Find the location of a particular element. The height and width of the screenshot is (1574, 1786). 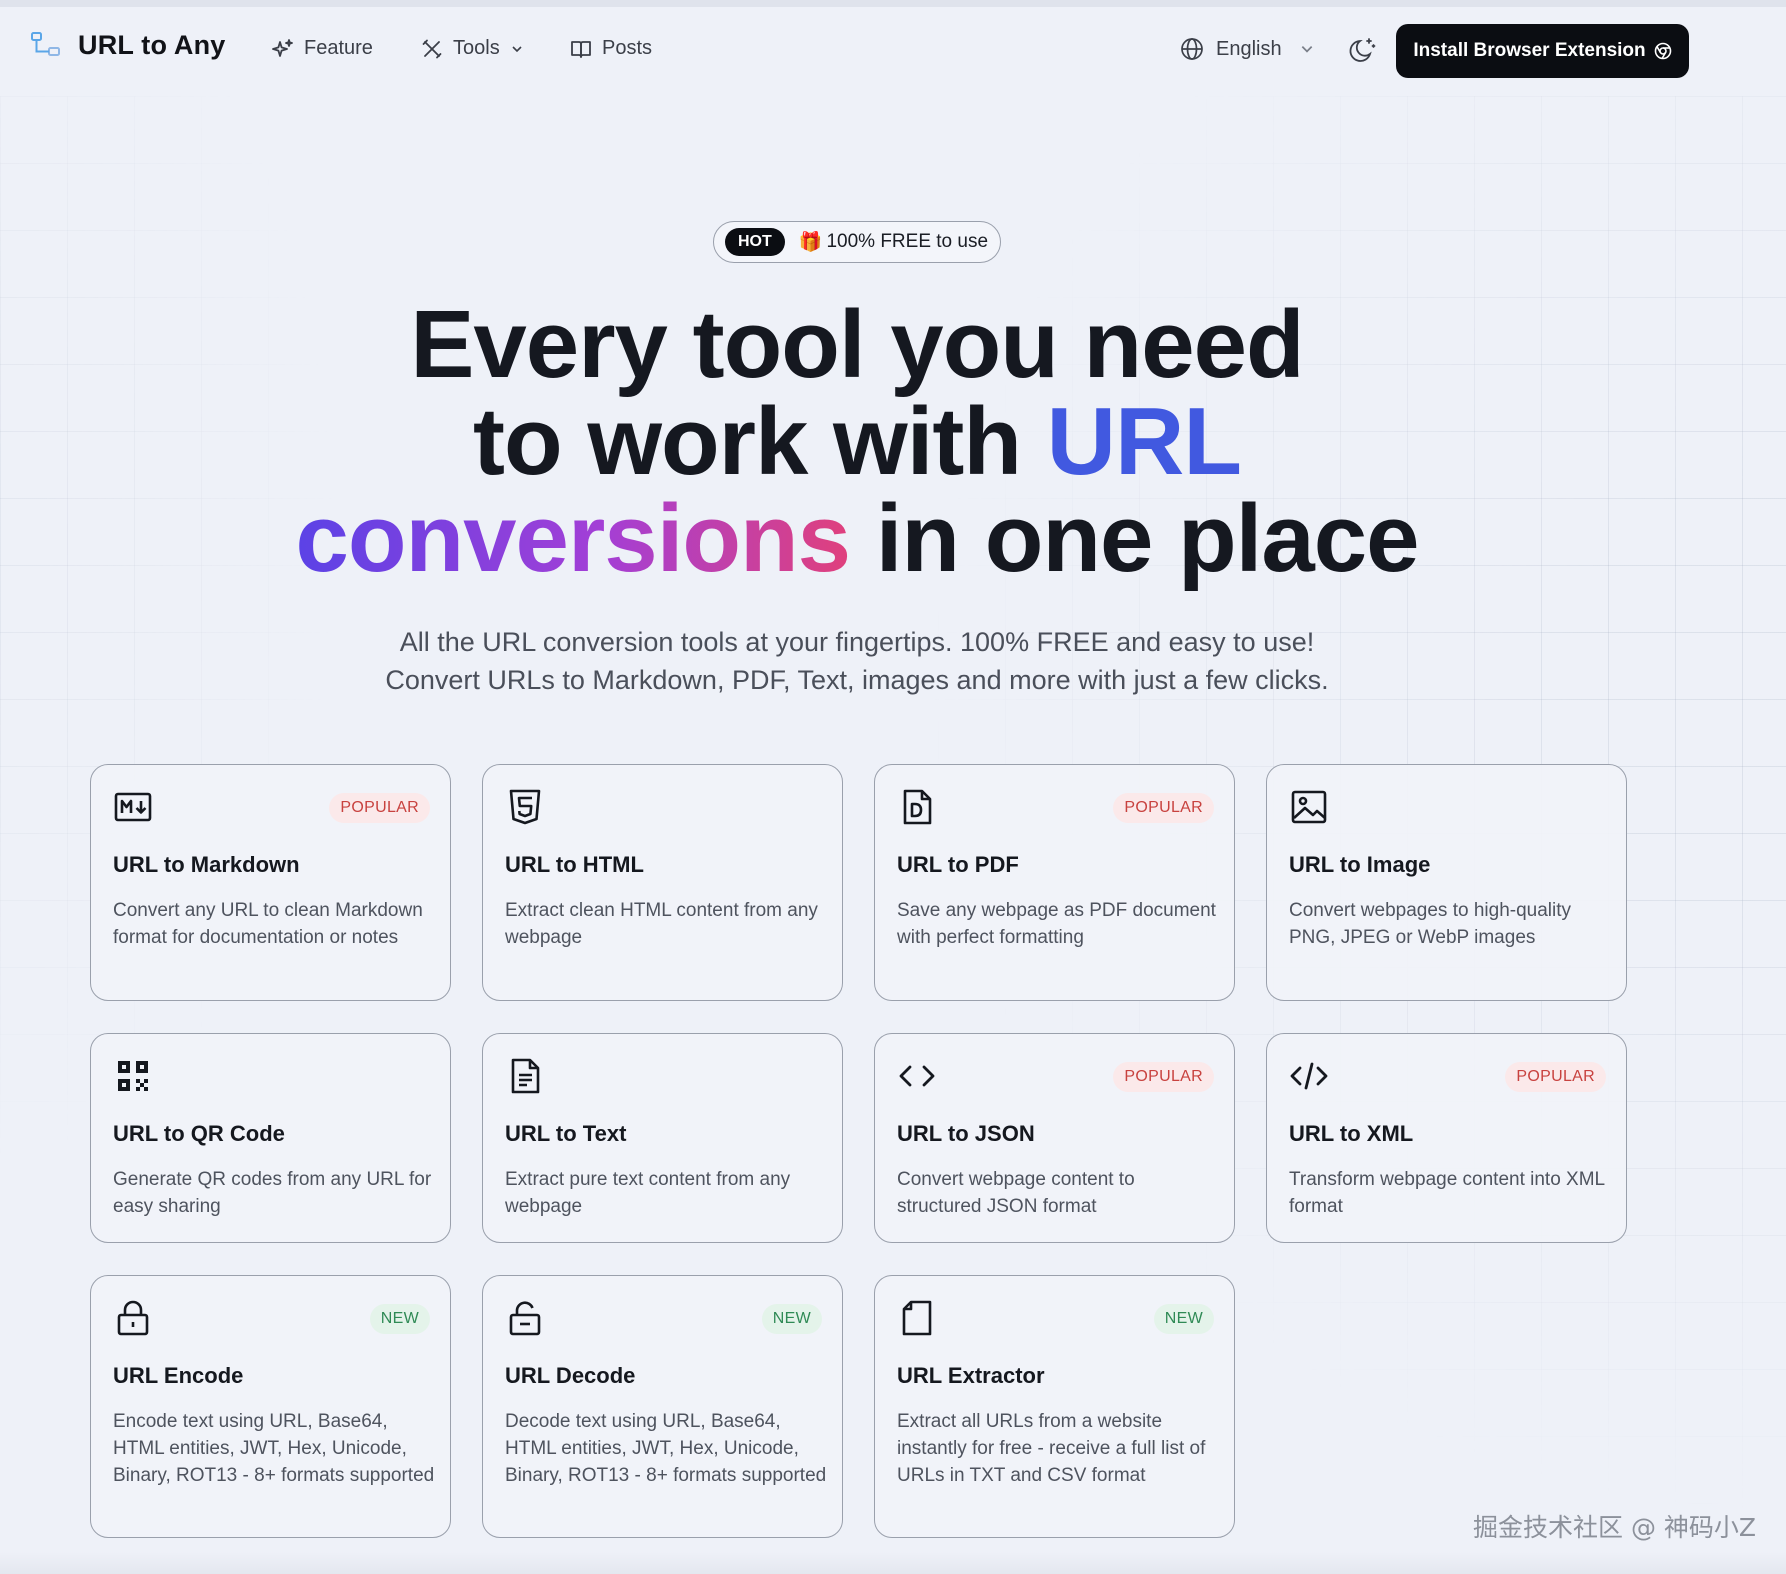

bottom-edge is located at coordinates (893, 1563).